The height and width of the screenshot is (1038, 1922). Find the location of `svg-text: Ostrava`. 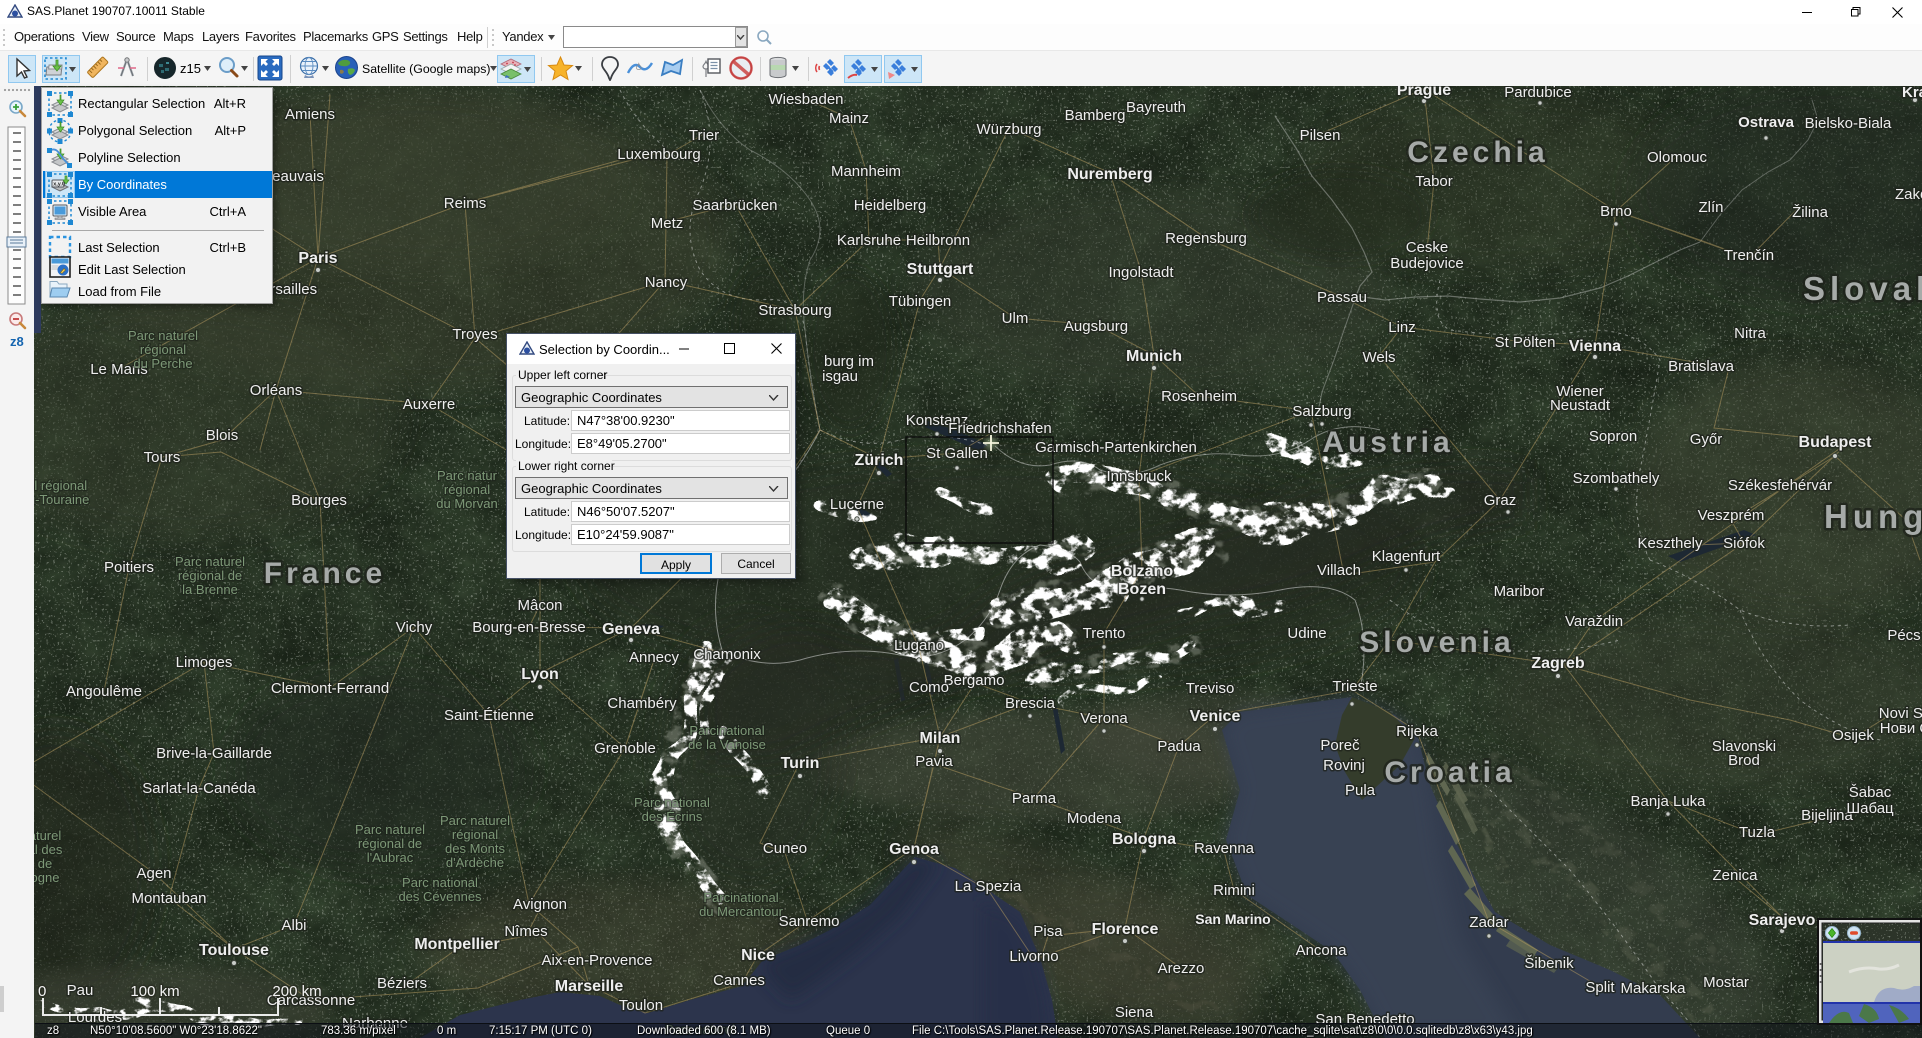

svg-text: Ostrava is located at coordinates (1766, 122).